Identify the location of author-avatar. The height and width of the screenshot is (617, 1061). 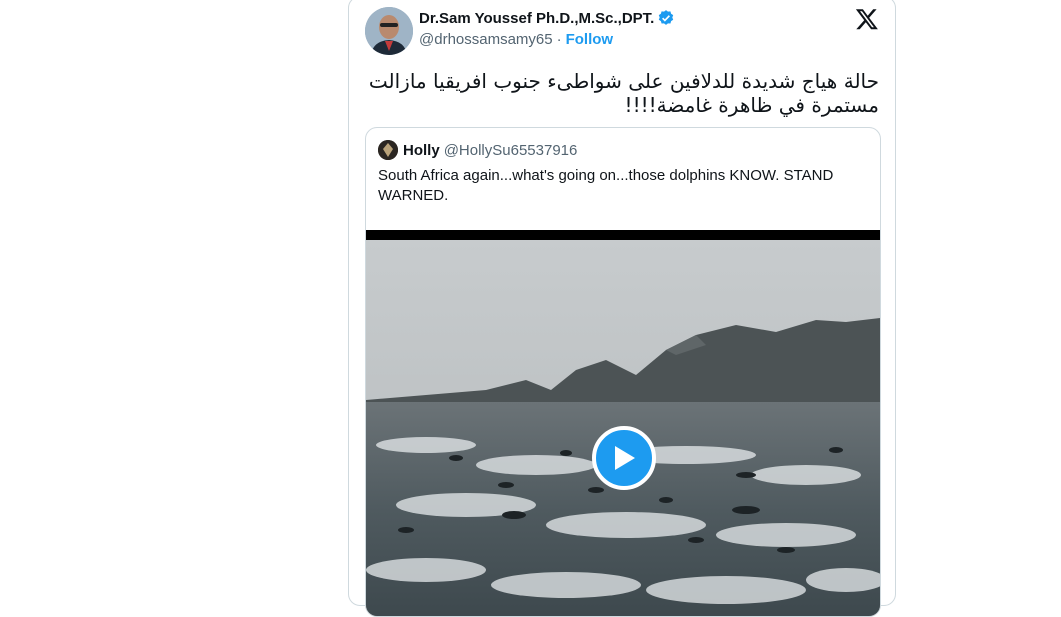
(389, 31).